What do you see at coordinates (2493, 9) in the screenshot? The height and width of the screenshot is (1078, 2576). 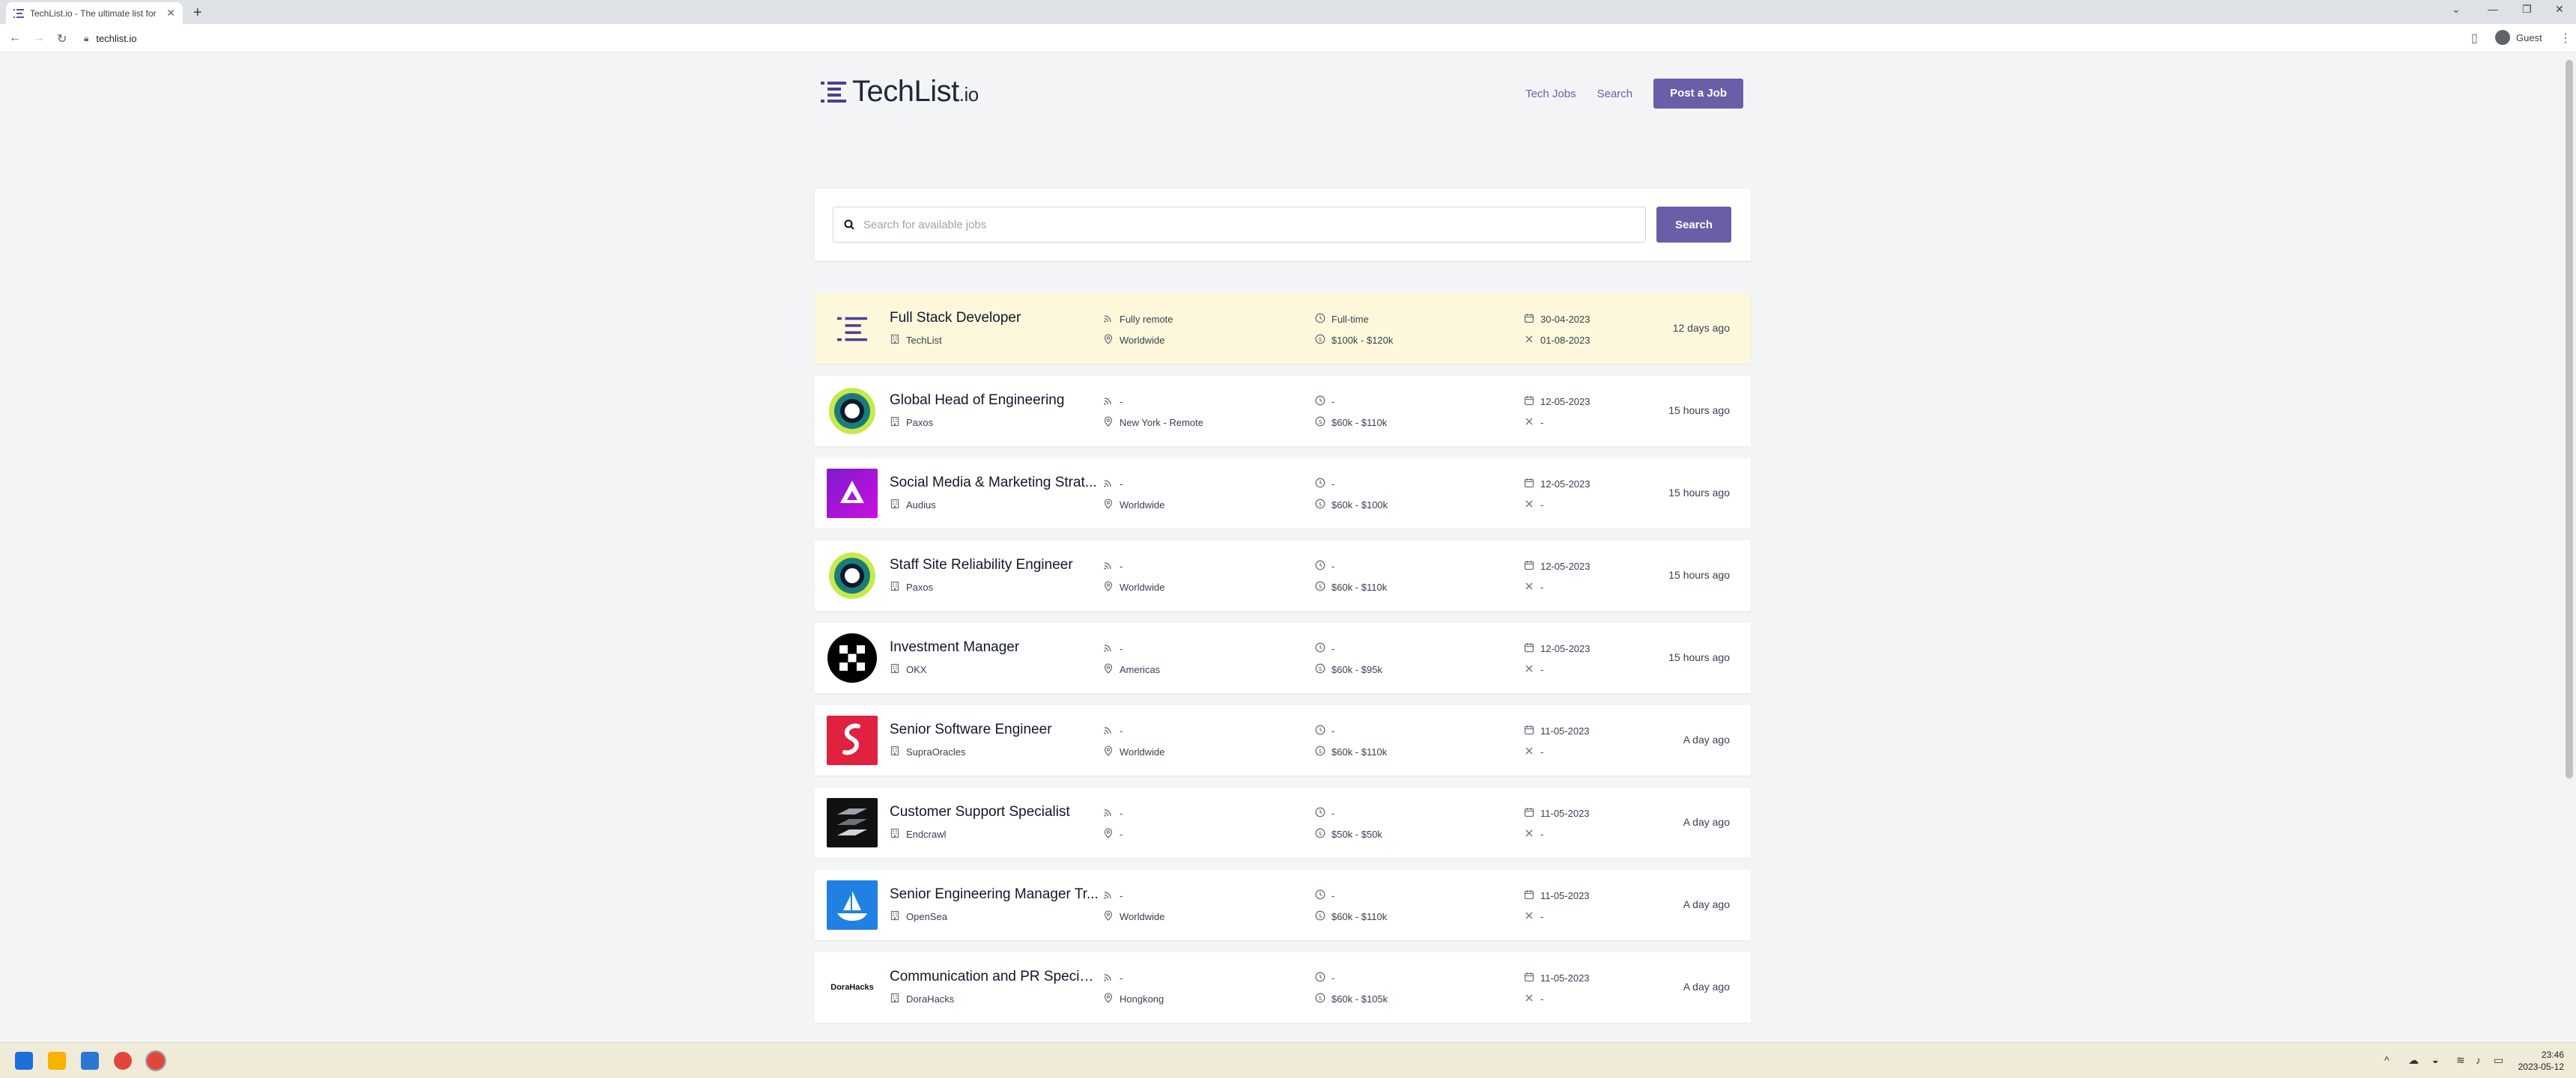 I see `minimize-icon: —` at bounding box center [2493, 9].